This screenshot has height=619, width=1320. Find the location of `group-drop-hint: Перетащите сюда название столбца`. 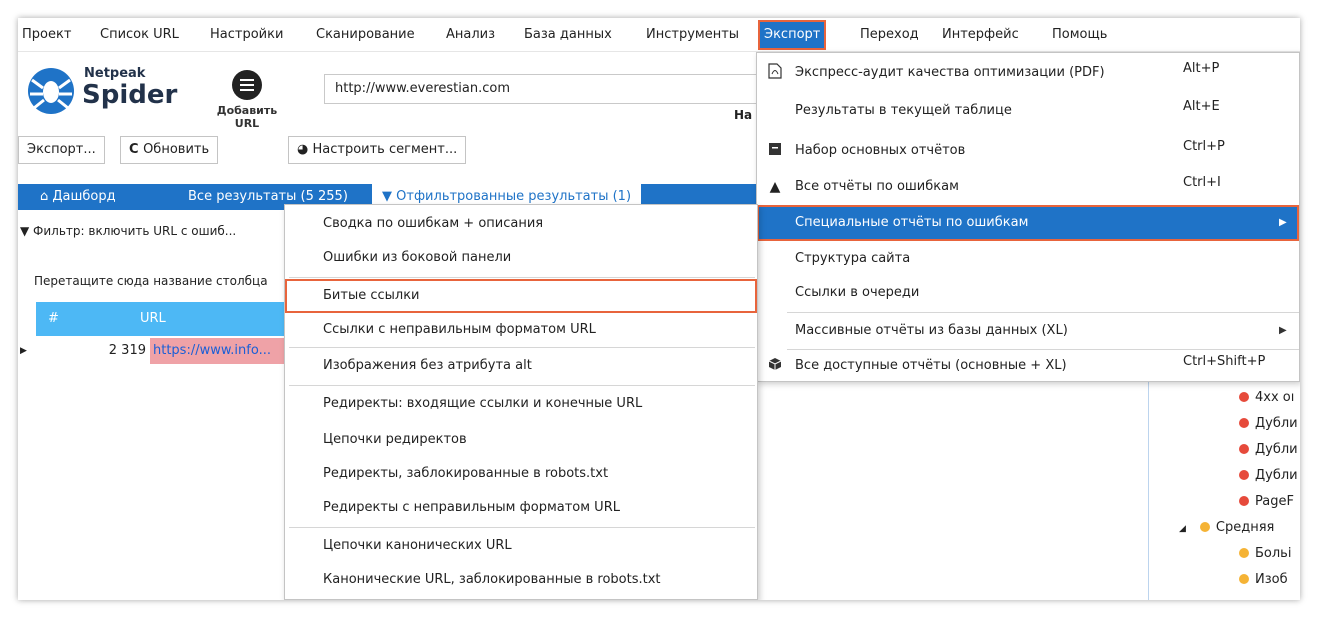

group-drop-hint: Перетащите сюда название столбца is located at coordinates (151, 281).